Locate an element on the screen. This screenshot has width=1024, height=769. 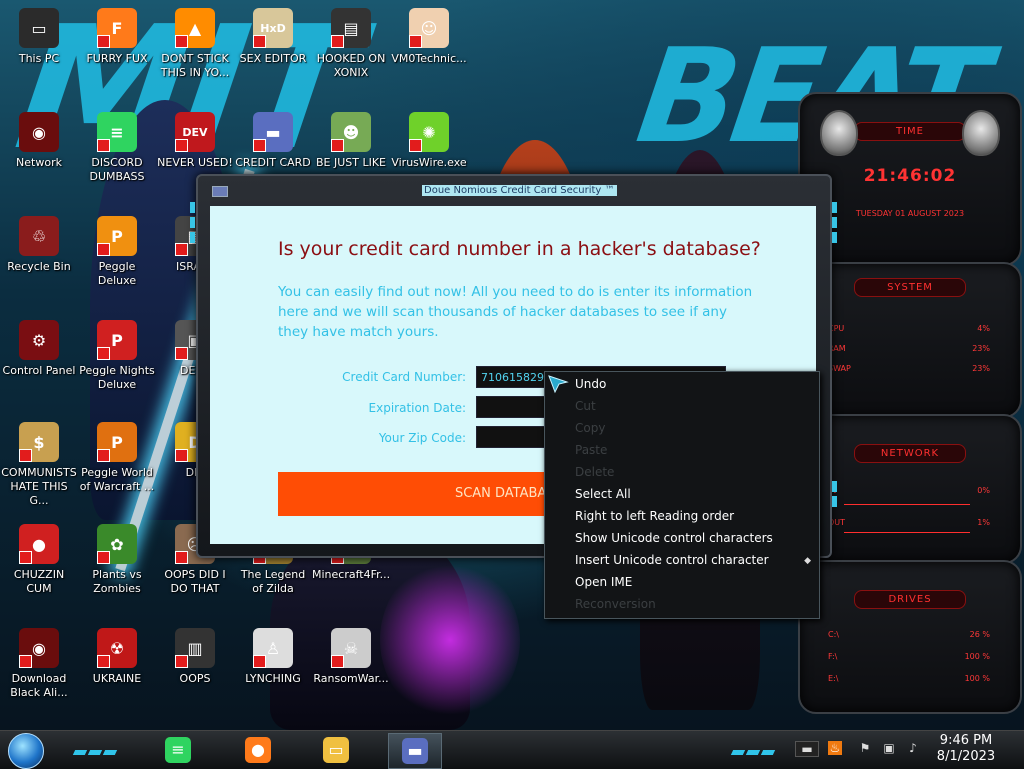
app-icon: ● is located at coordinates (39, 544).